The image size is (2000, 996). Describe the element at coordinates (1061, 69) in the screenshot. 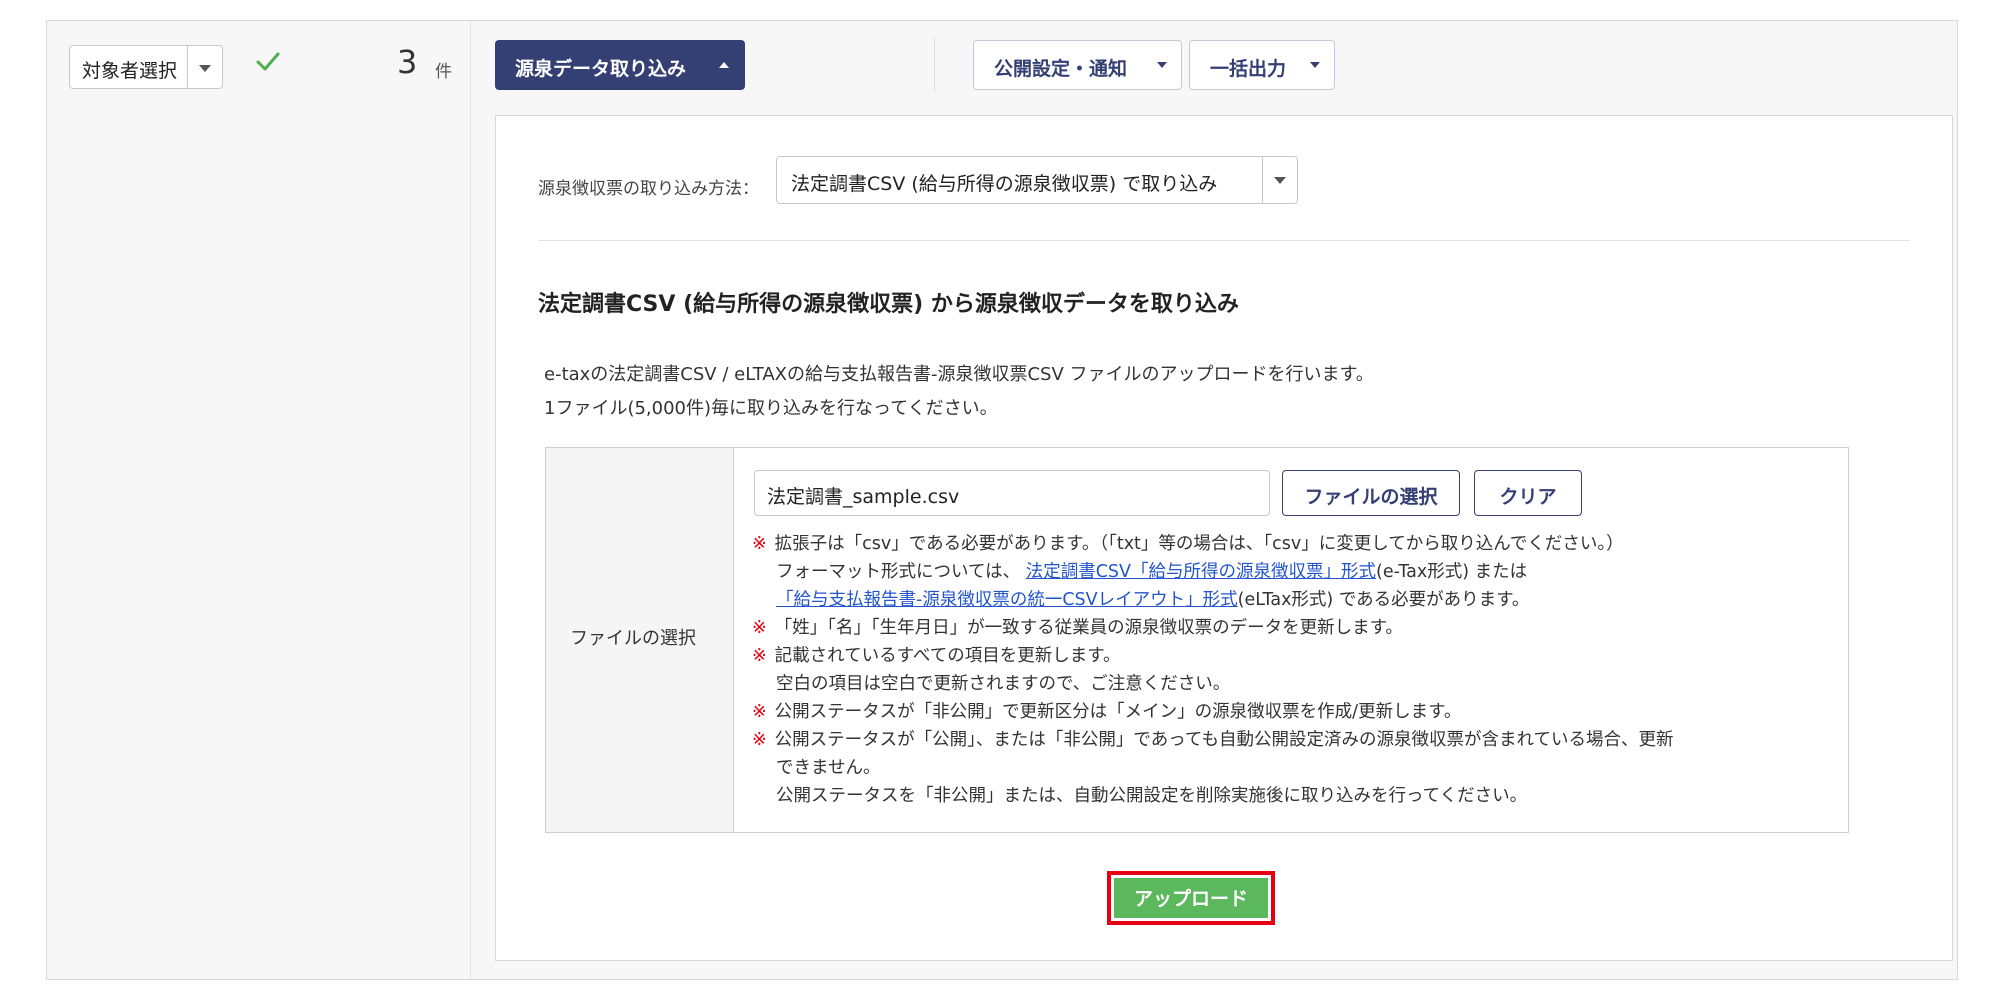

I see `publish-settings-button-label: 公開設定・通知` at that location.